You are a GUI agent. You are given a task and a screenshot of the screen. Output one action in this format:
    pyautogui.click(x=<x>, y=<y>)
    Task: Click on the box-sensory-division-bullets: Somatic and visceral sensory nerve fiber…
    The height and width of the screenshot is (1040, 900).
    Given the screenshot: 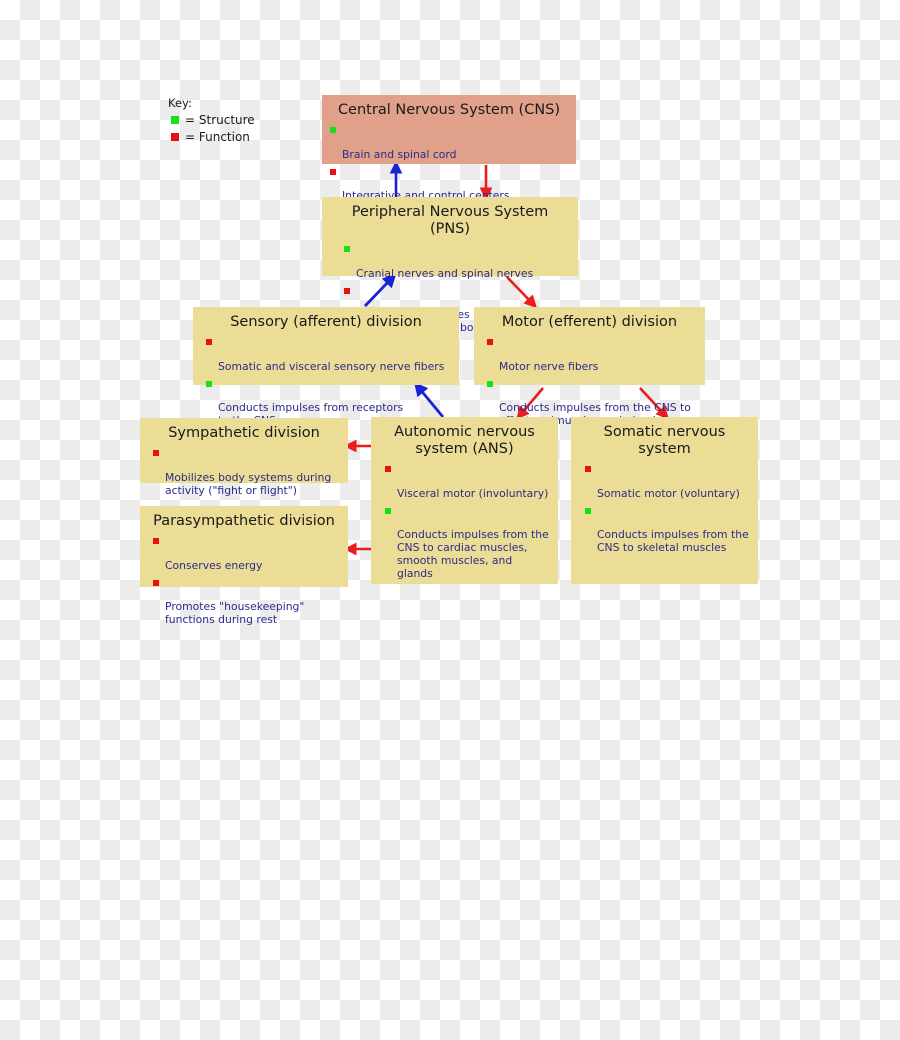 What is the action you would take?
    pyautogui.click(x=326, y=381)
    